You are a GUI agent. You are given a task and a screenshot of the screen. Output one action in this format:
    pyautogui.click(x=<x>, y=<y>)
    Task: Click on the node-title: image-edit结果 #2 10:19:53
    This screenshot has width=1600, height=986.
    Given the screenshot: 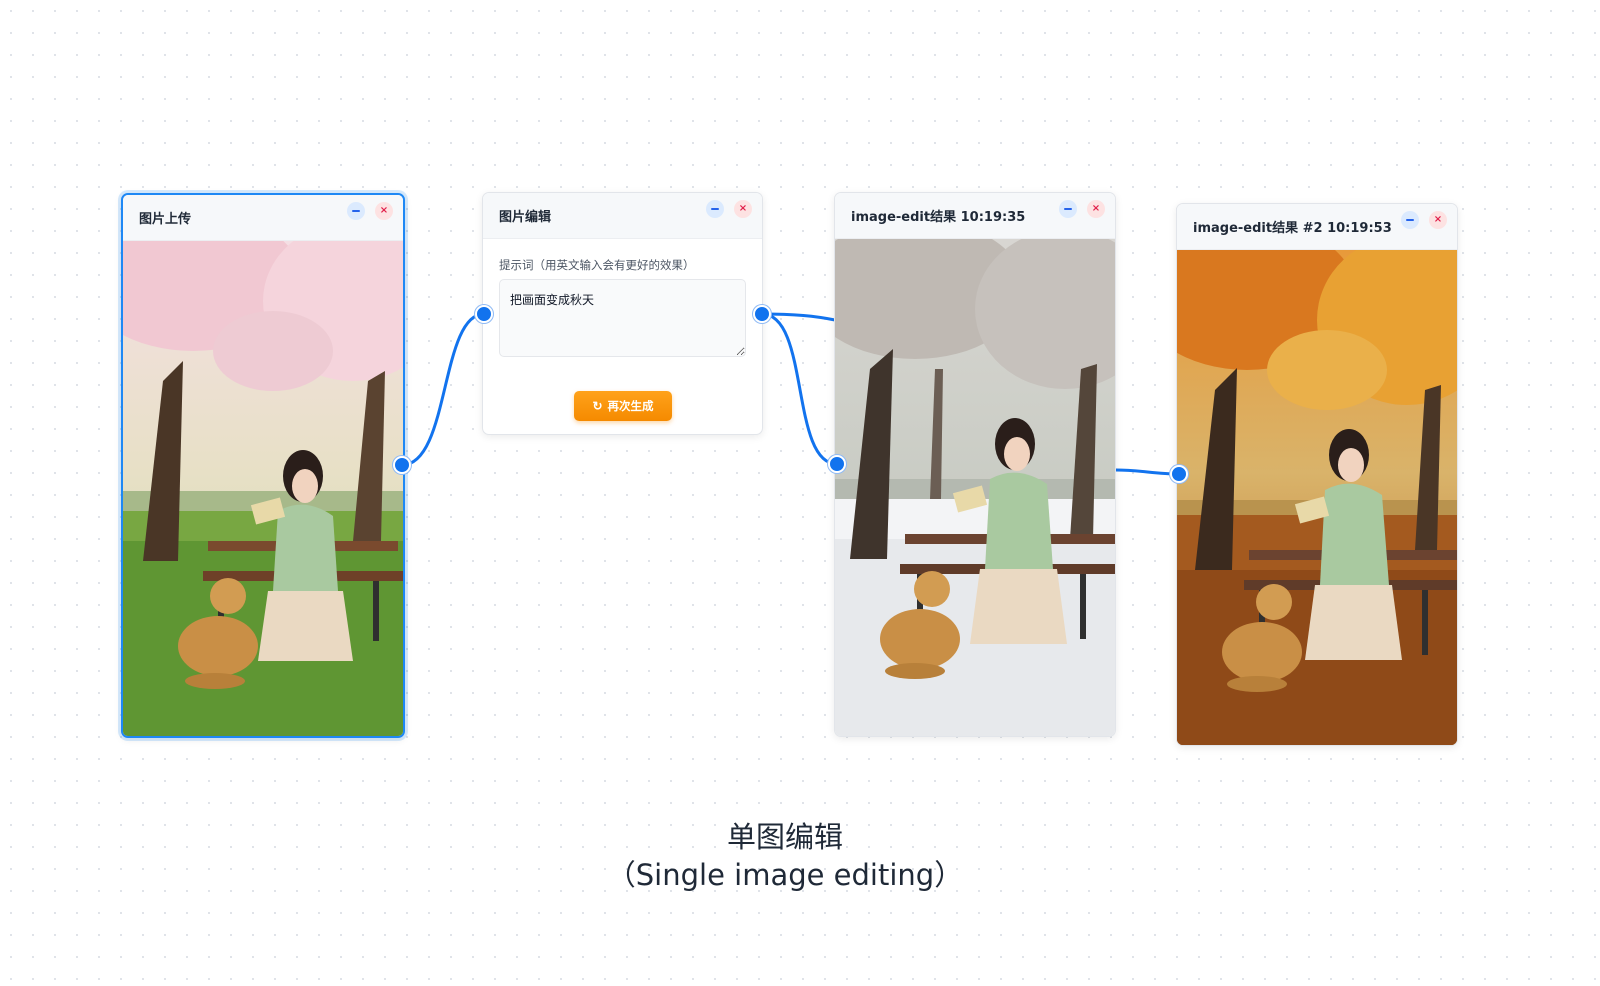 What is the action you would take?
    pyautogui.click(x=1292, y=228)
    